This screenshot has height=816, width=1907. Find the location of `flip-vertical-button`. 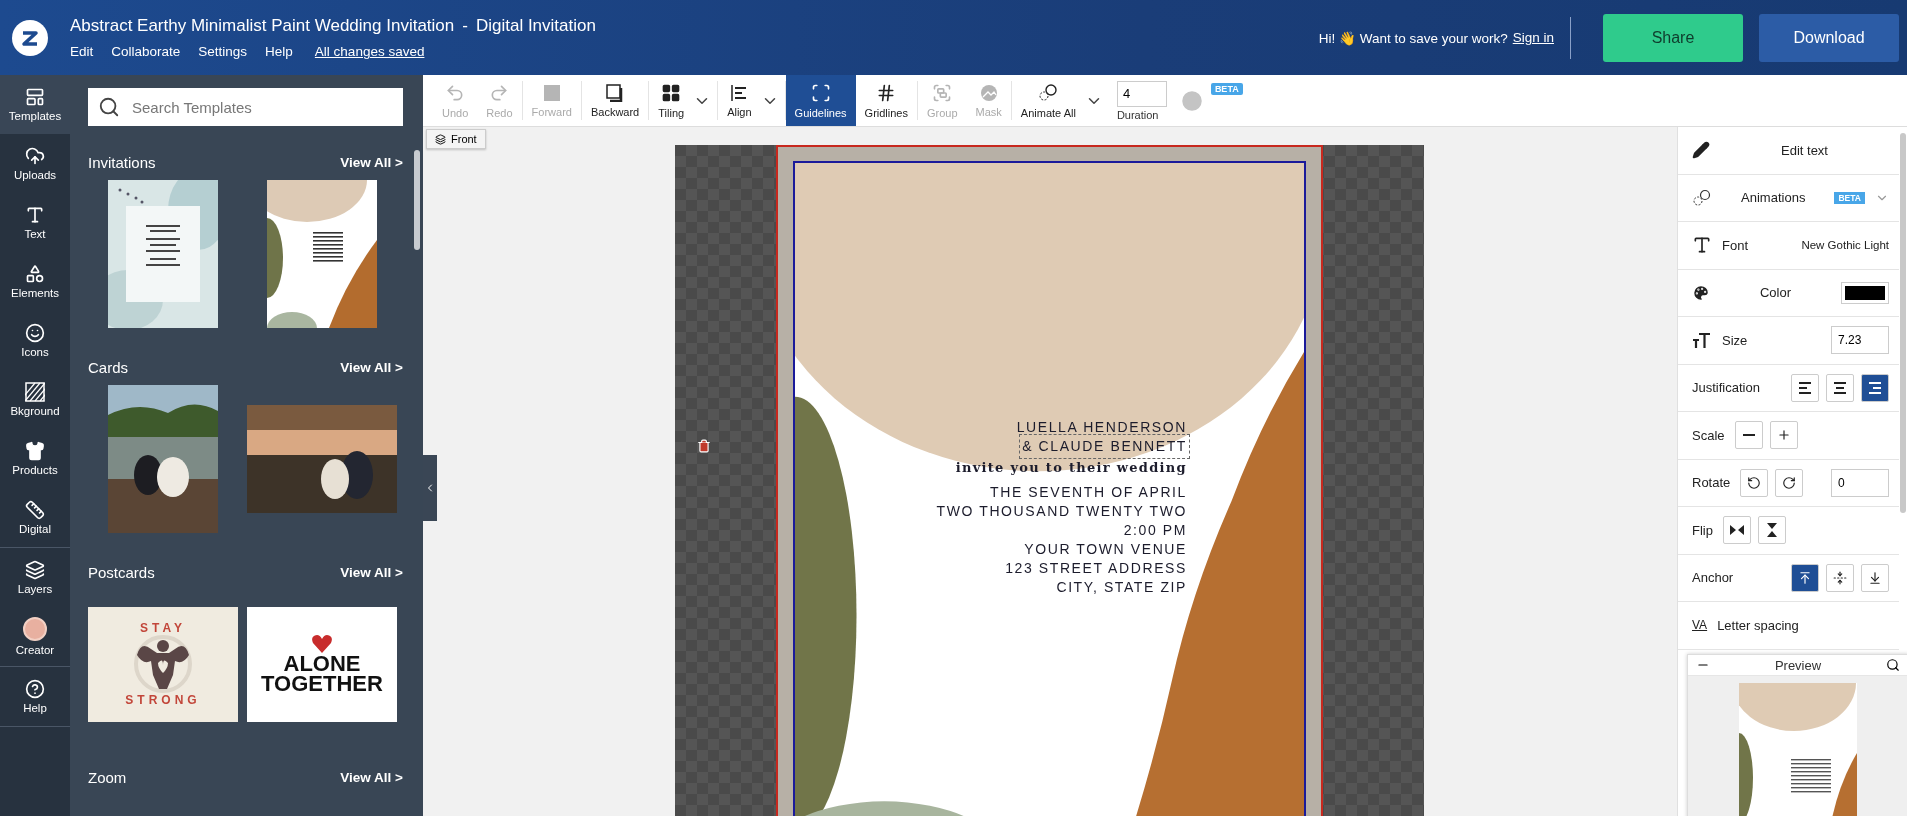

flip-vertical-button is located at coordinates (1771, 530).